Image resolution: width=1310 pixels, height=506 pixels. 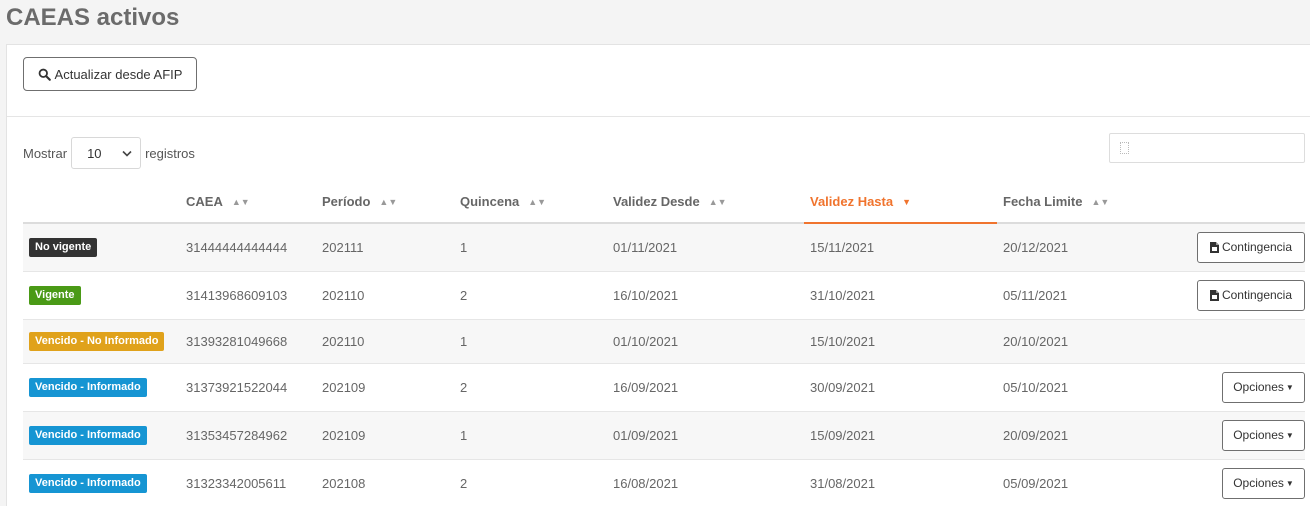 I want to click on refresh-afip-label: Actualizar desde AFIP, so click(x=118, y=74).